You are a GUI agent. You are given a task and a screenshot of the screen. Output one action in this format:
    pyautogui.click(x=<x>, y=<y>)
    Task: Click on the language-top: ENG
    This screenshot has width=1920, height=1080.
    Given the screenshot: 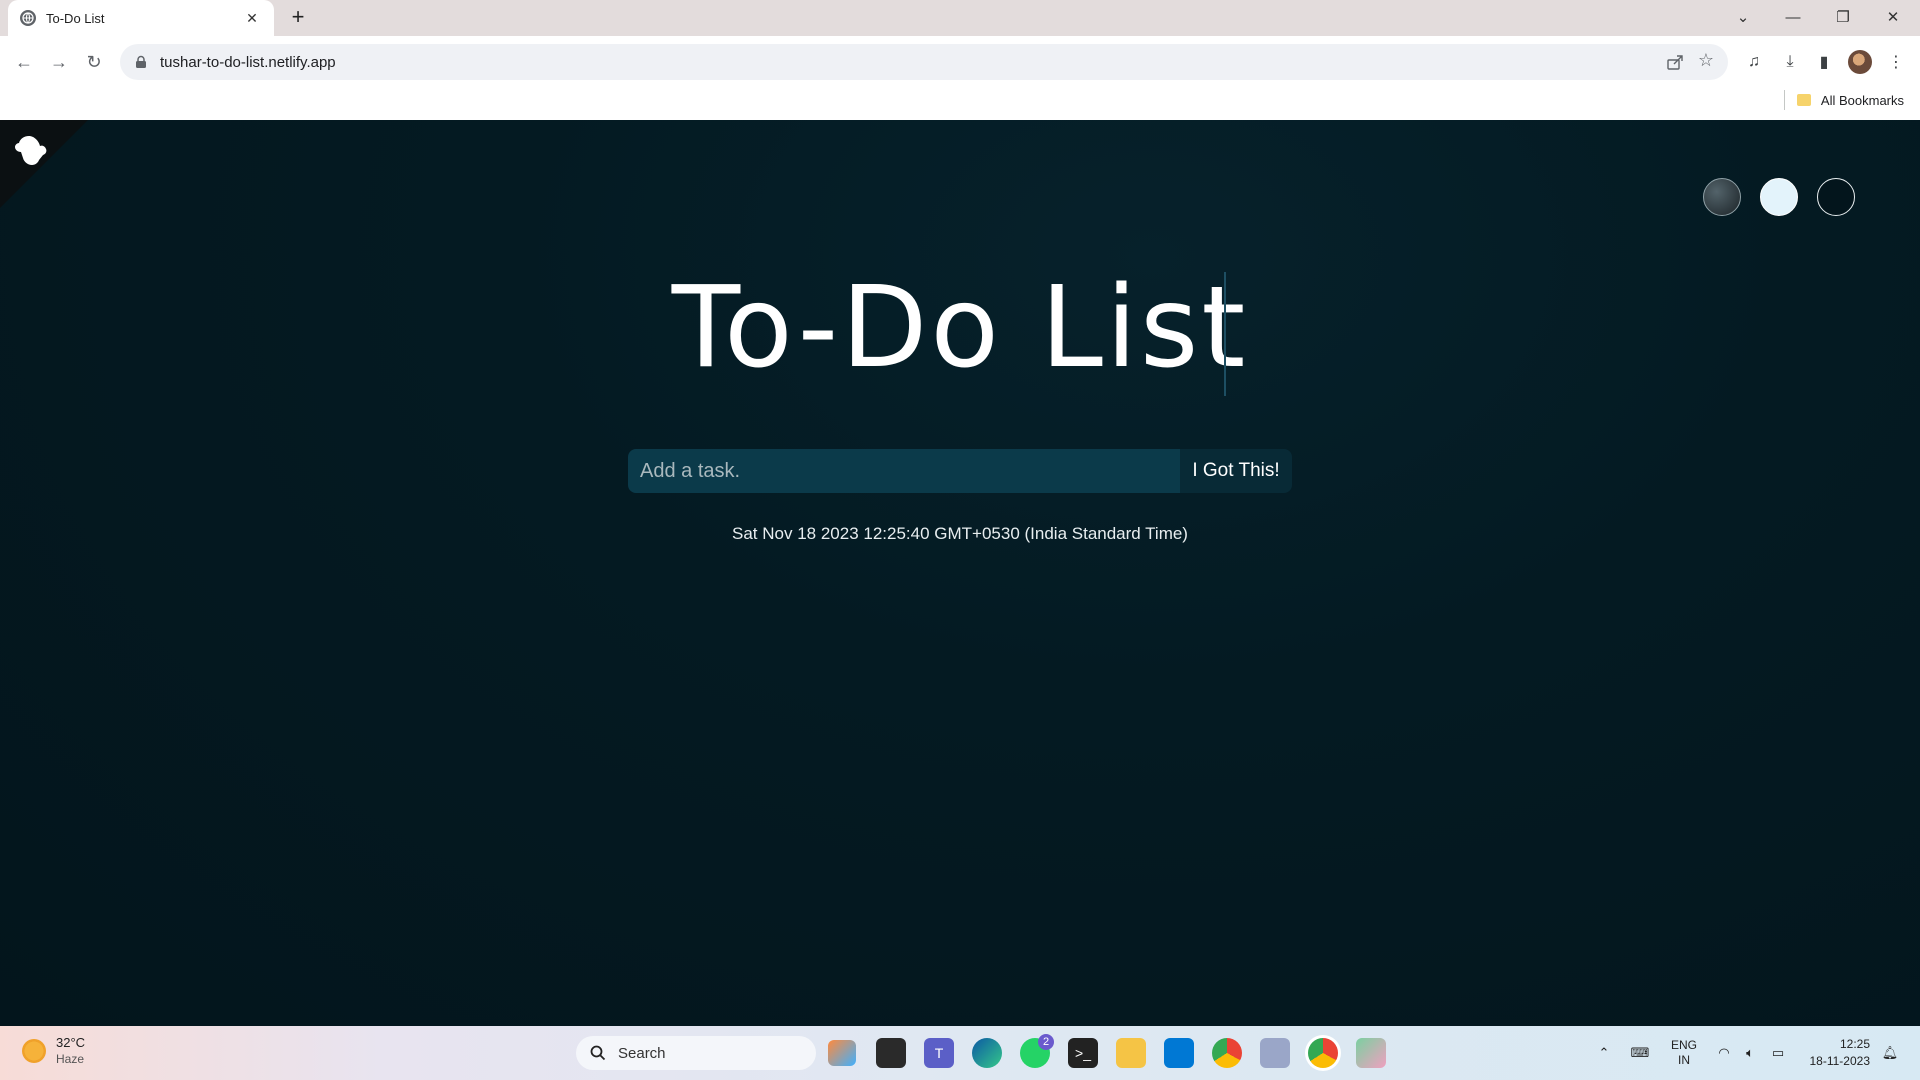 What is the action you would take?
    pyautogui.click(x=1683, y=1045)
    